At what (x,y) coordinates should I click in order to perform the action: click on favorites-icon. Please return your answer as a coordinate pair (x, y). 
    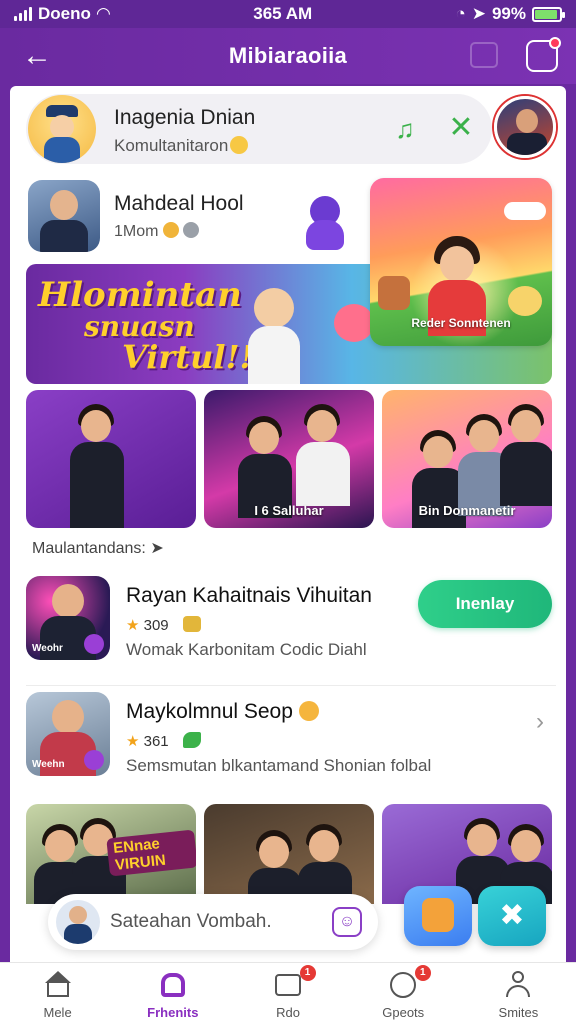
    Looking at the image, I should click on (173, 985).